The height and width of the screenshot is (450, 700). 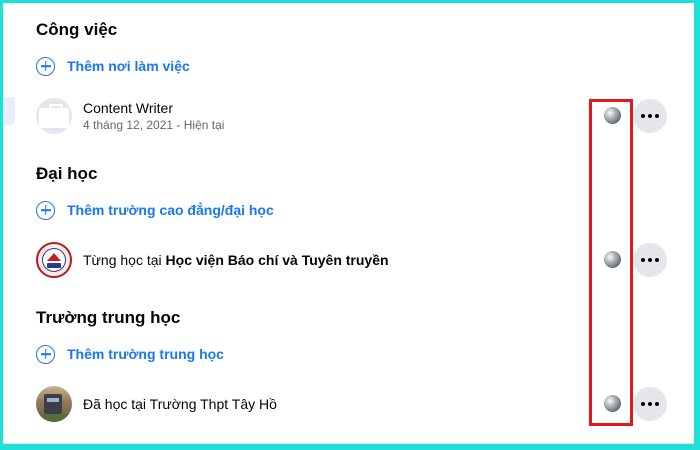 What do you see at coordinates (124, 260) in the screenshot?
I see `college-entry-prefix: Từng học tại` at bounding box center [124, 260].